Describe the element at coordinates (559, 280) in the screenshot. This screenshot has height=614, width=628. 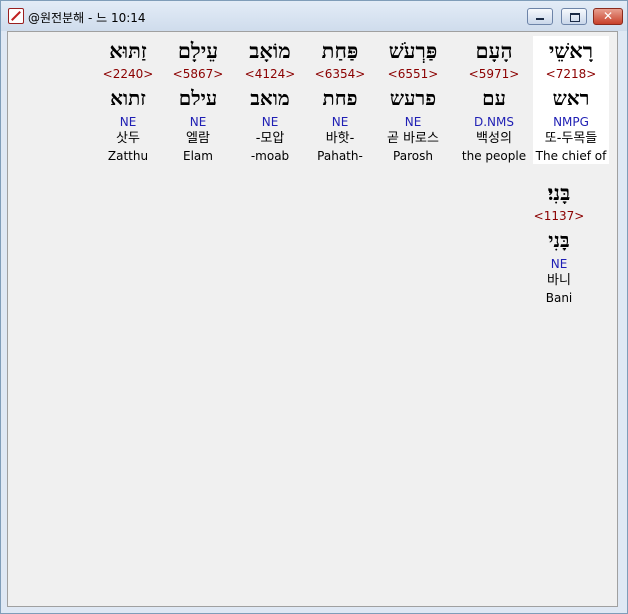
I see `korean-gloss: 바니` at that location.